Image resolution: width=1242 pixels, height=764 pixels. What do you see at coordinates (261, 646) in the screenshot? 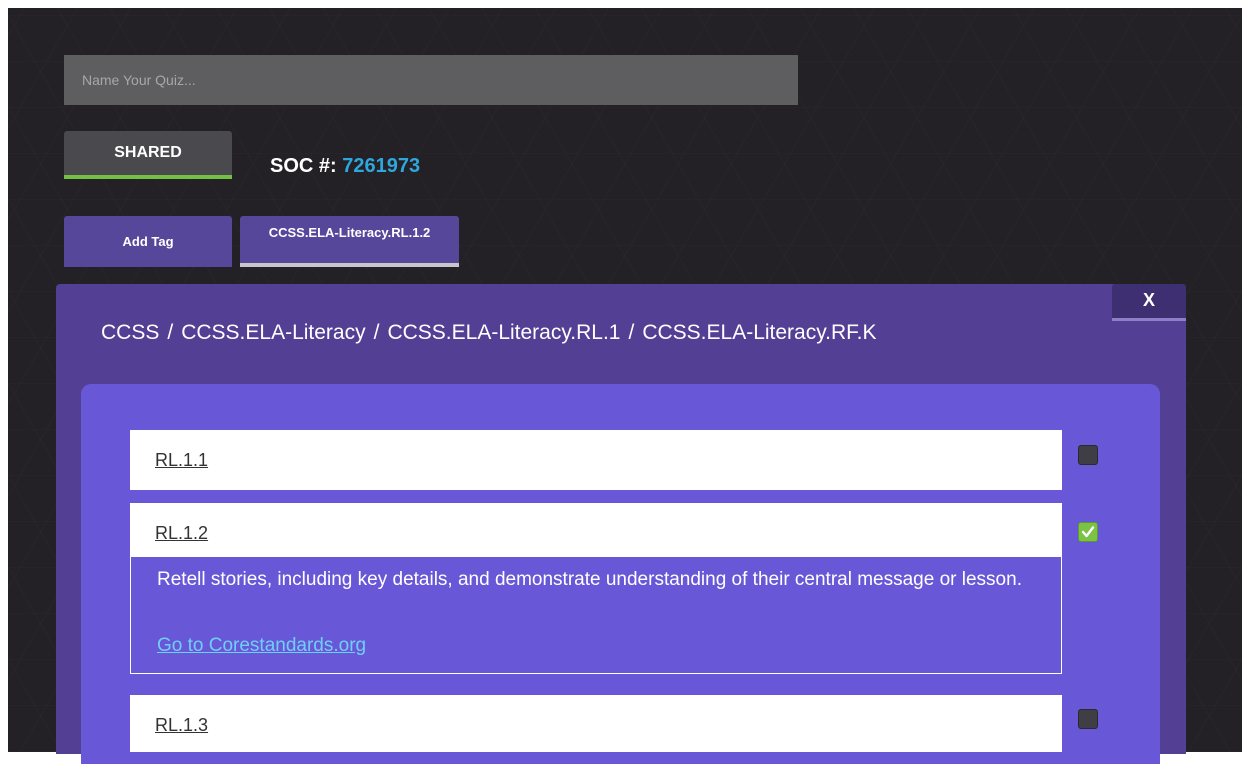
I see `corestandards-link: Go to Corestandards.org` at bounding box center [261, 646].